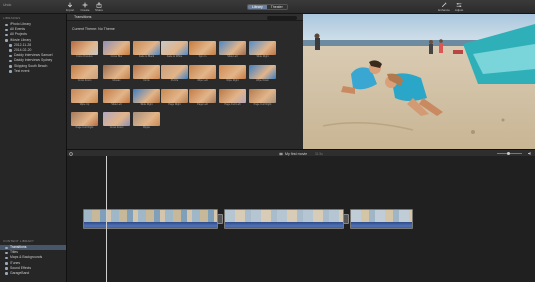 The height and width of the screenshot is (282, 535). I want to click on transition-thumbnail: Wipe Down, so click(262, 73).